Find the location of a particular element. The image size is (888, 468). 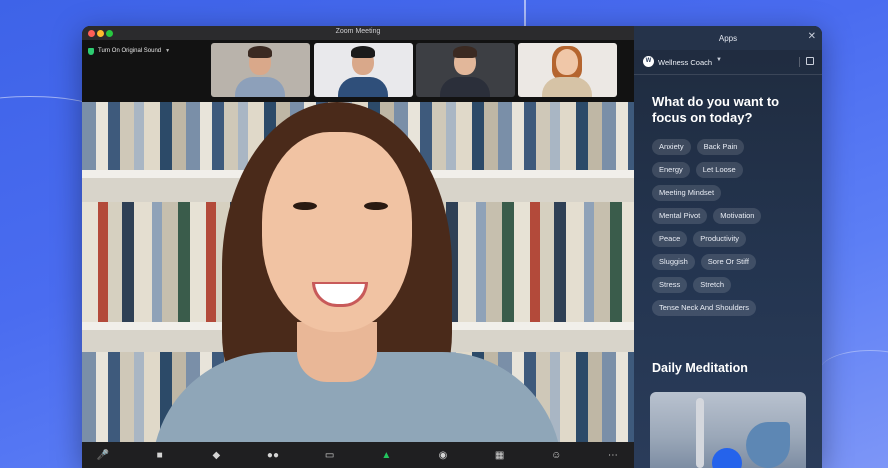

tag-motivation: Motivation is located at coordinates (737, 216).